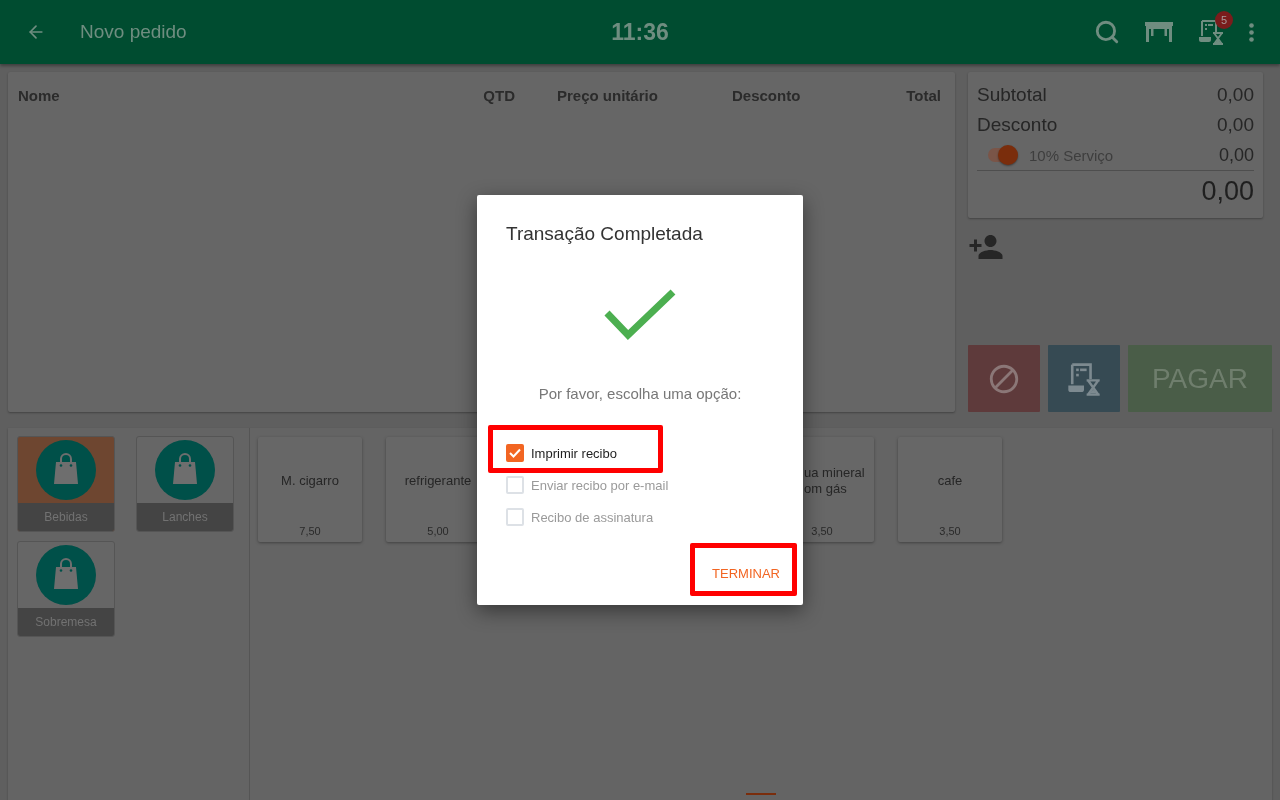  Describe the element at coordinates (950, 481) in the screenshot. I see `product-name: cafe` at that location.